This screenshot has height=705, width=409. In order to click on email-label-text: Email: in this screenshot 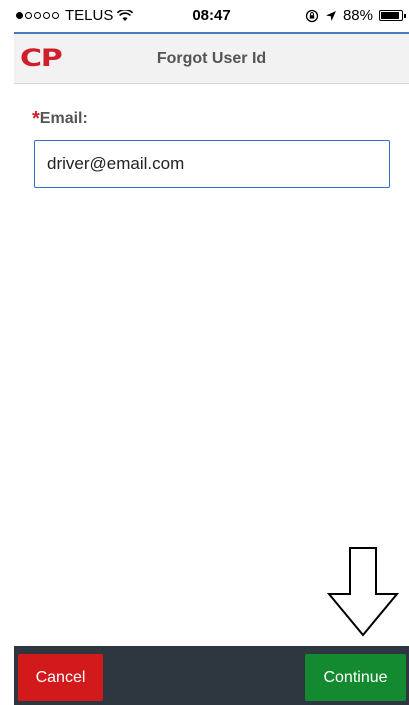, I will do `click(63, 118)`.